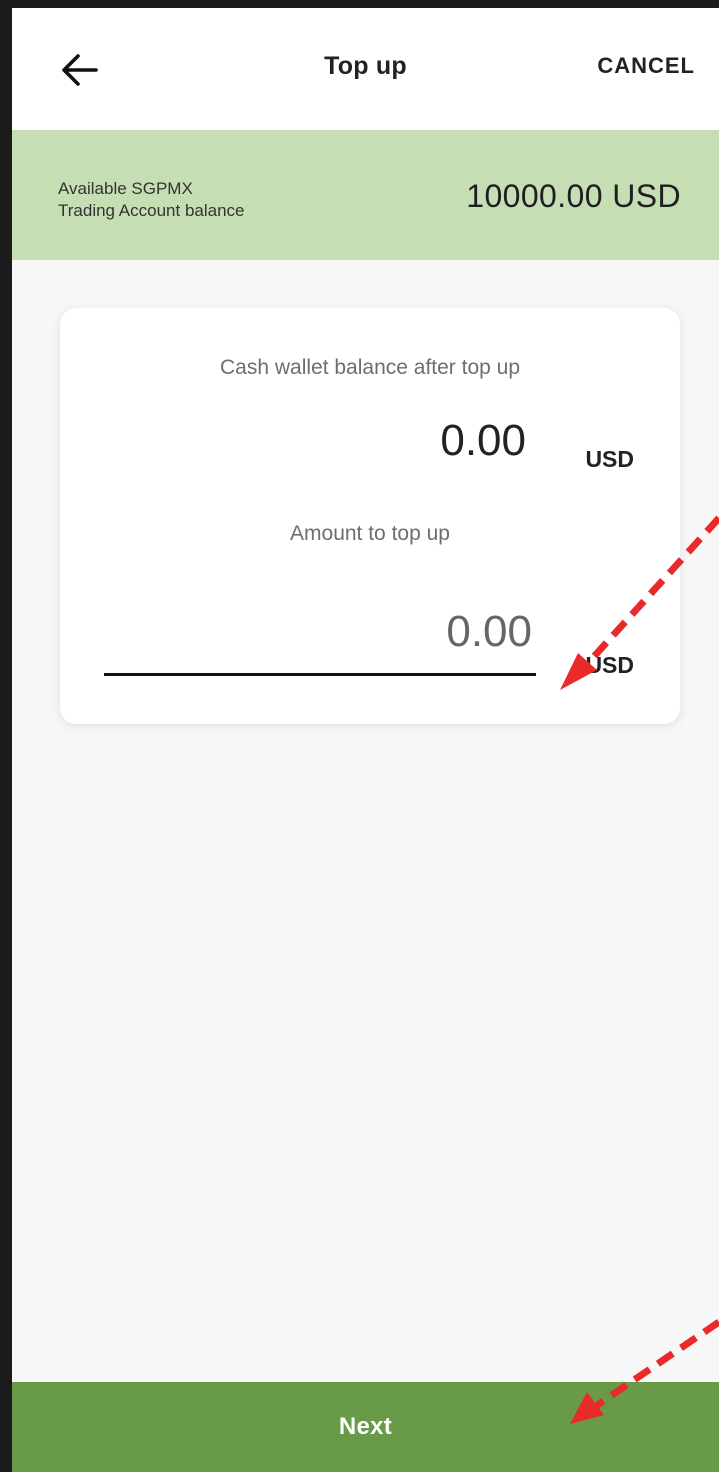 This screenshot has width=719, height=1472. Describe the element at coordinates (609, 459) in the screenshot. I see `cash-wallet-currency: USD` at that location.